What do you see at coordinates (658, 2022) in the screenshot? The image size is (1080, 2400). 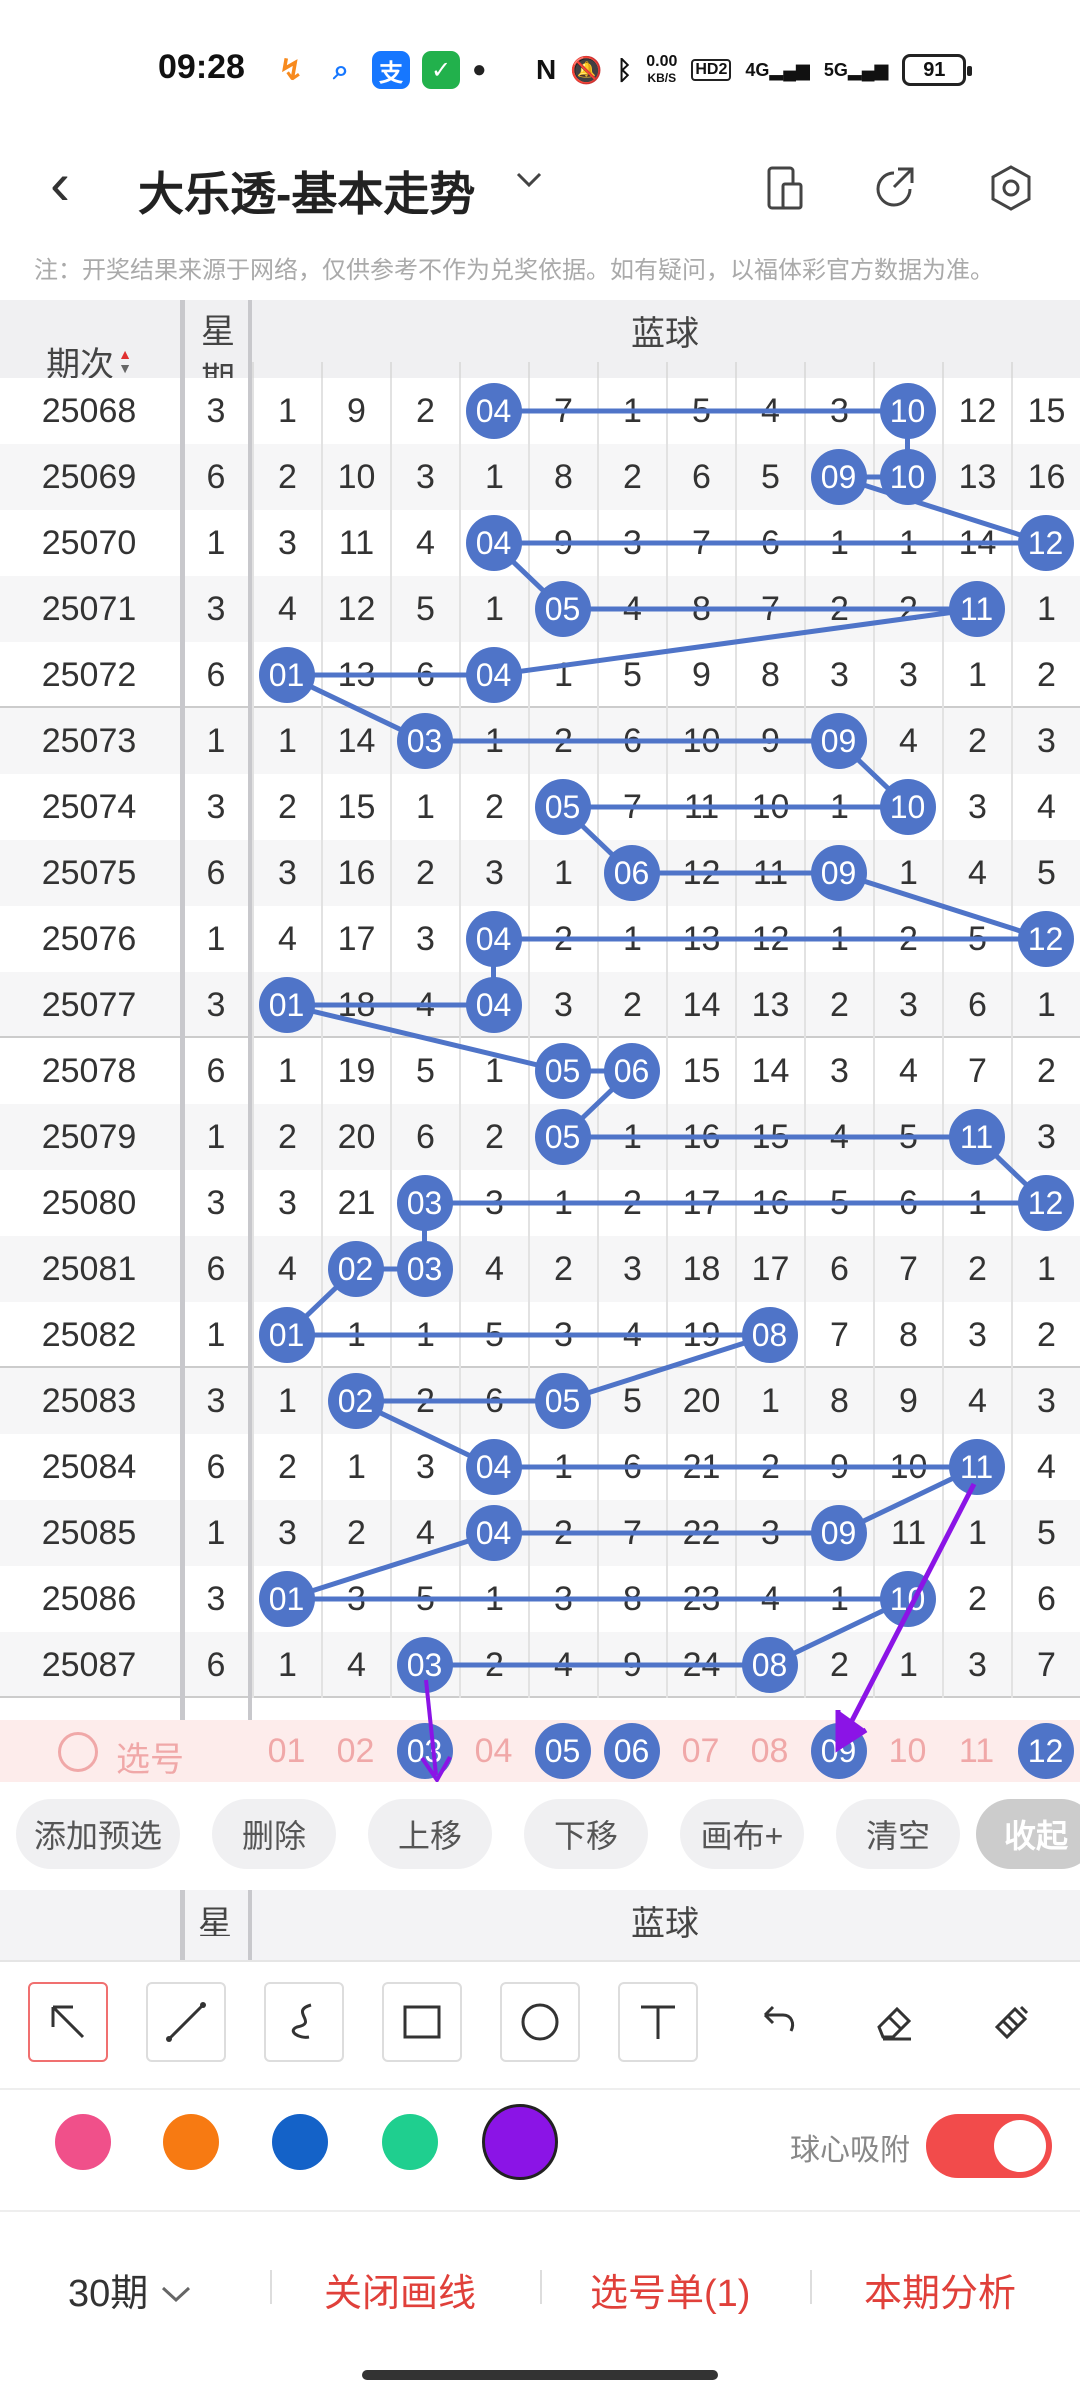 I see `text-tool-icon` at bounding box center [658, 2022].